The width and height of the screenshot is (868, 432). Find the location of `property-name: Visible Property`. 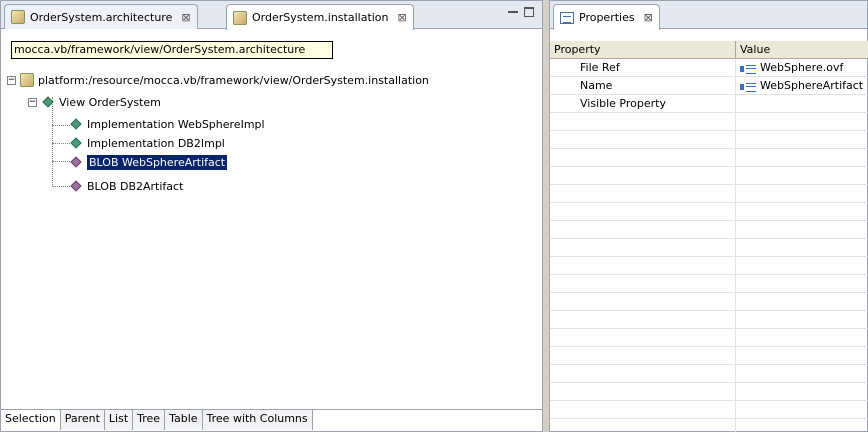

property-name: Visible Property is located at coordinates (643, 103).